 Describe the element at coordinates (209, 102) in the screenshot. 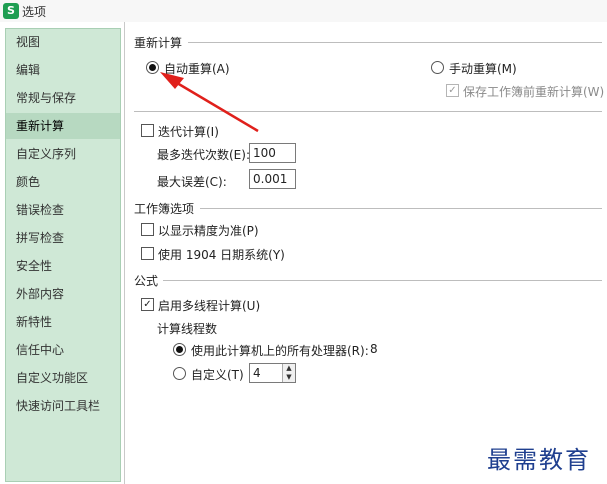

I see `annotation-arrow-icon` at that location.